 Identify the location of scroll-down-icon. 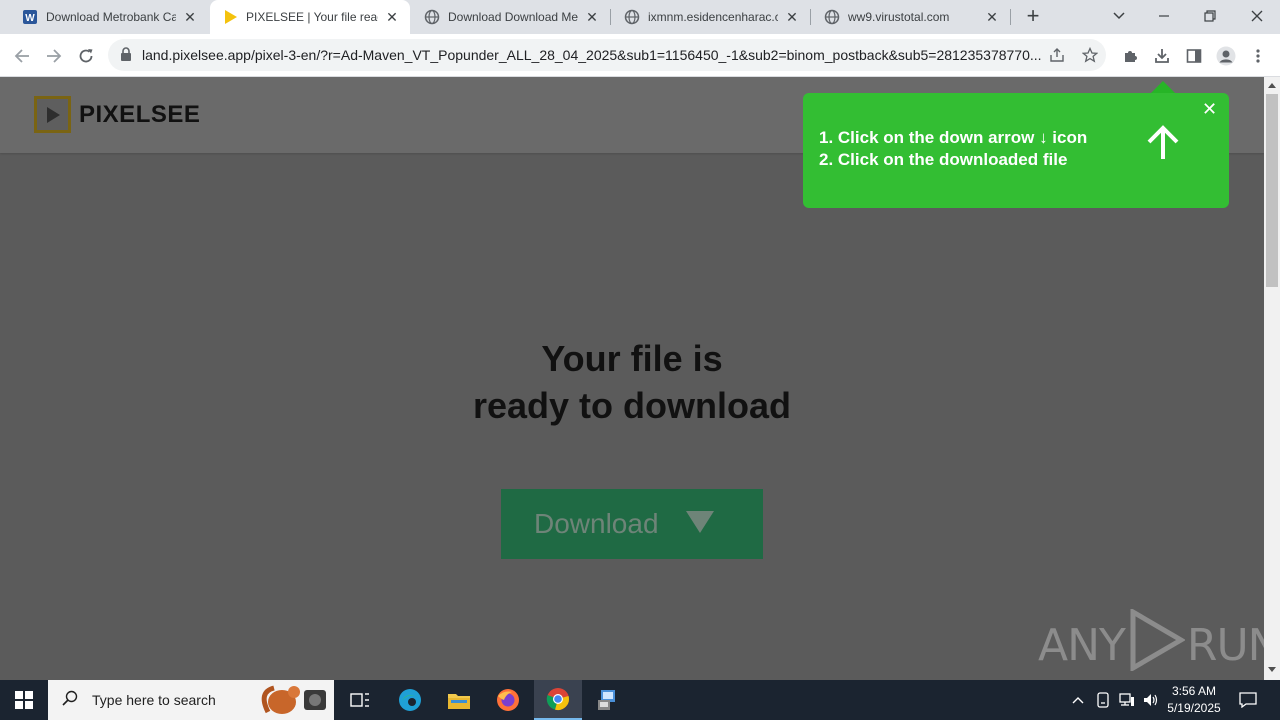
(1272, 669).